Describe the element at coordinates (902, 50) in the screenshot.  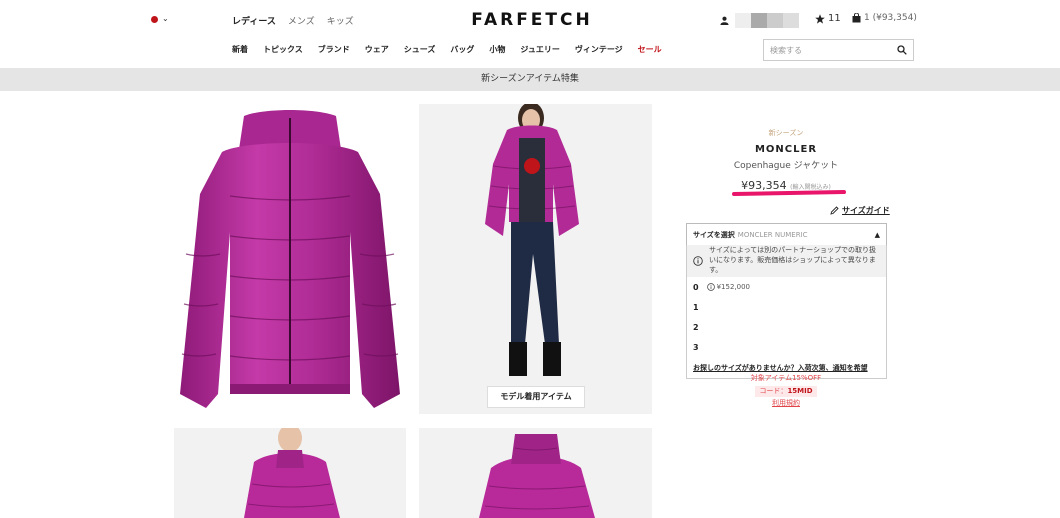
I see `search-icon` at that location.